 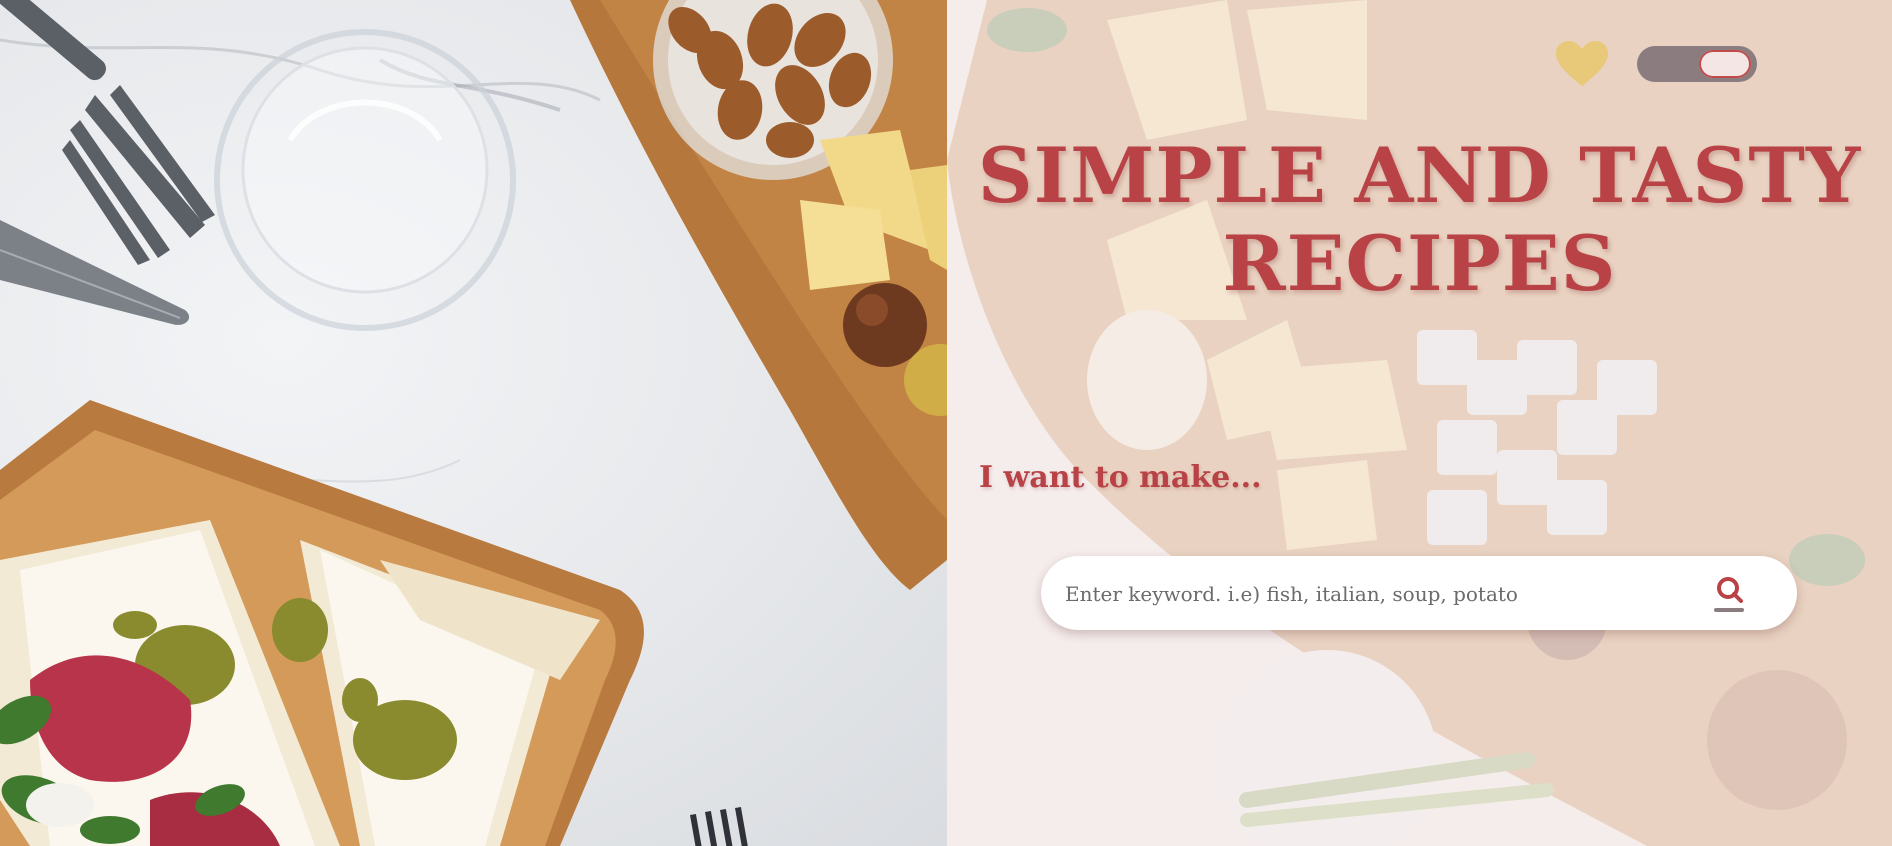 I want to click on theme-toggle, so click(x=1697, y=64).